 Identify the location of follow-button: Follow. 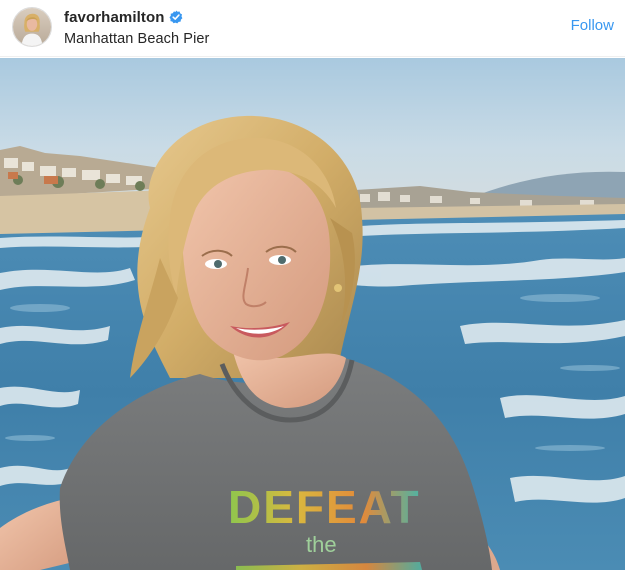
(592, 25).